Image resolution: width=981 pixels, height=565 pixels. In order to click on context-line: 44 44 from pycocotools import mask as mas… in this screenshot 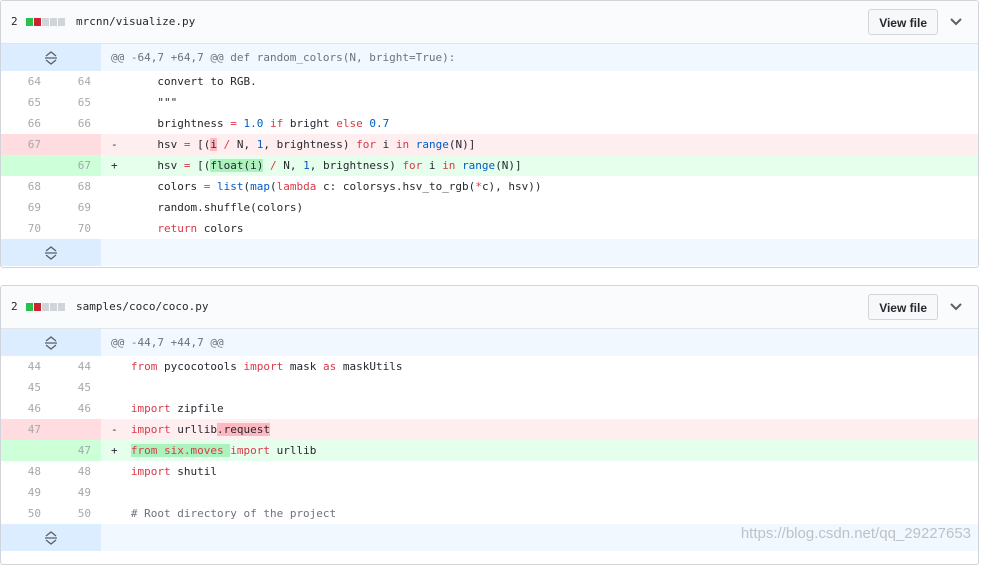, I will do `click(489, 366)`.